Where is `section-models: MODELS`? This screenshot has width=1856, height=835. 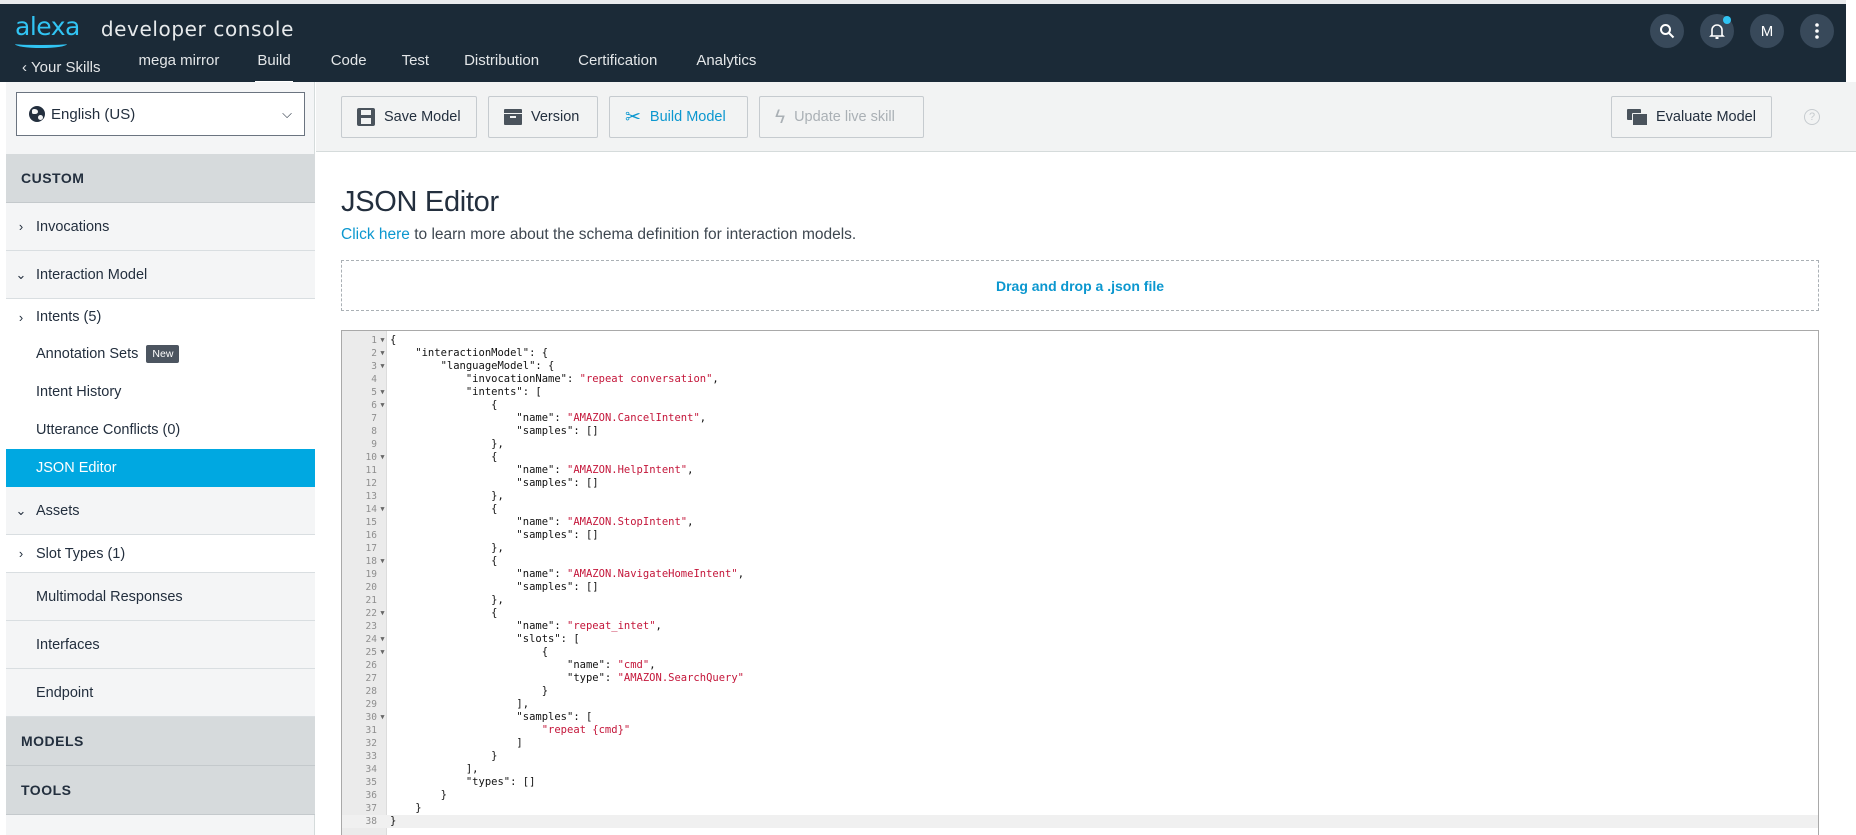
section-models: MODELS is located at coordinates (160, 741).